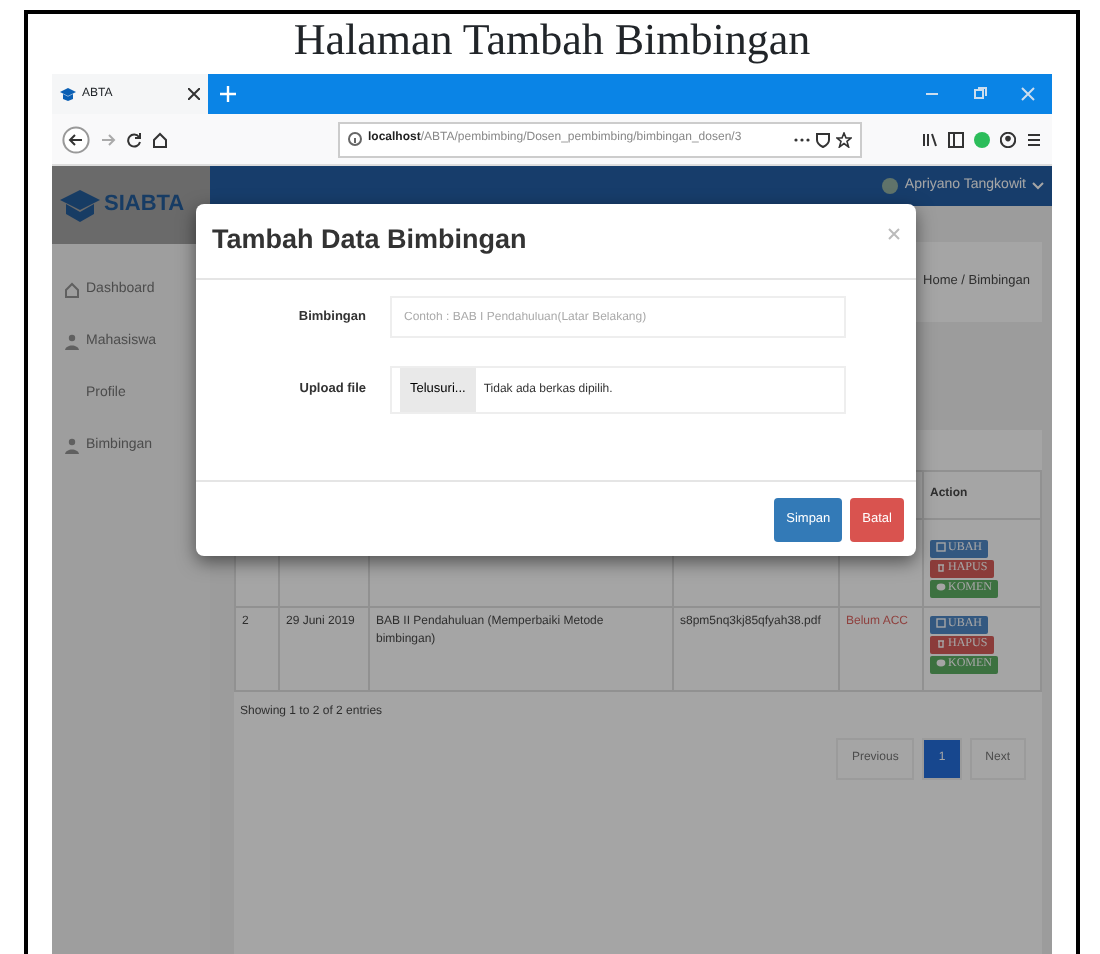 The width and height of the screenshot is (1100, 954). What do you see at coordinates (369, 241) in the screenshot?
I see `modal-title: Tambah Data Bimbingan` at bounding box center [369, 241].